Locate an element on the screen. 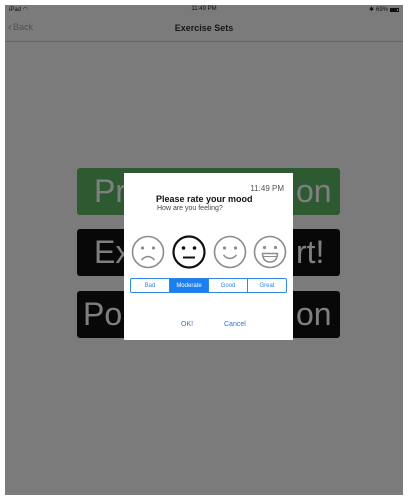  segment-good: Good is located at coordinates (228, 285).